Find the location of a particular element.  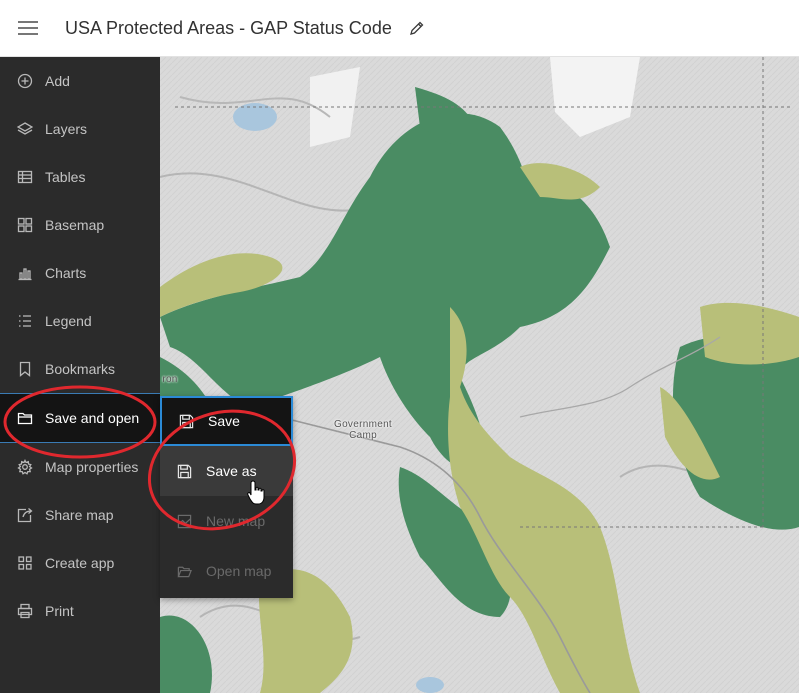

legend-icon is located at coordinates (25, 321).